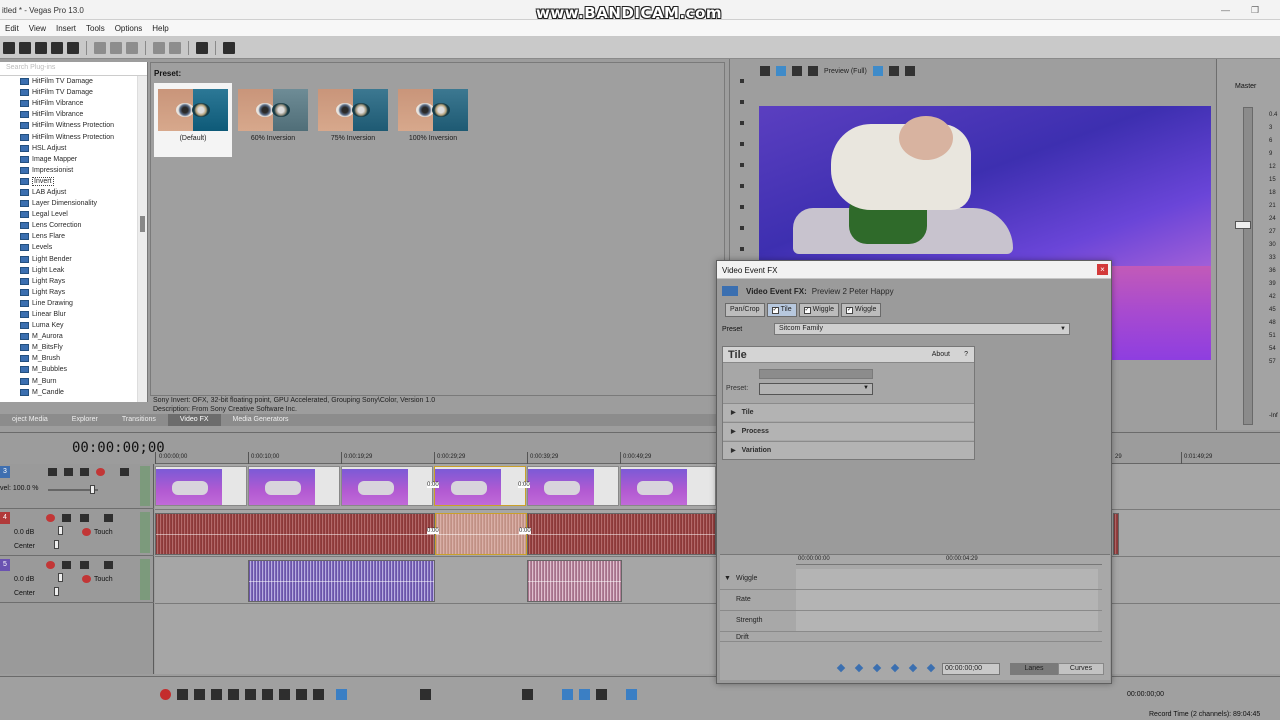 The height and width of the screenshot is (720, 1280). I want to click on maximize-icon: ❐, so click(1255, 10).